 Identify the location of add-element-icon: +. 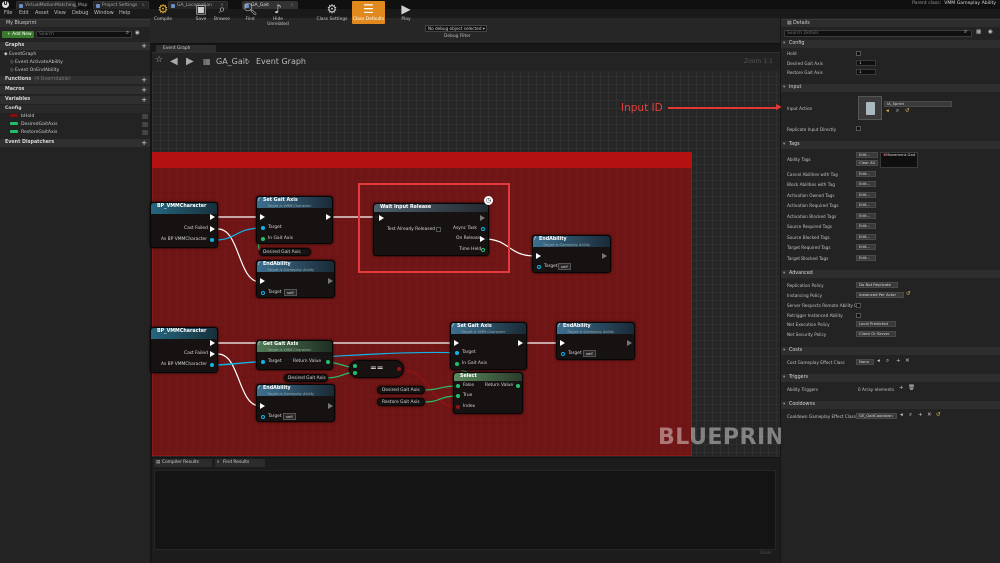
(901, 388).